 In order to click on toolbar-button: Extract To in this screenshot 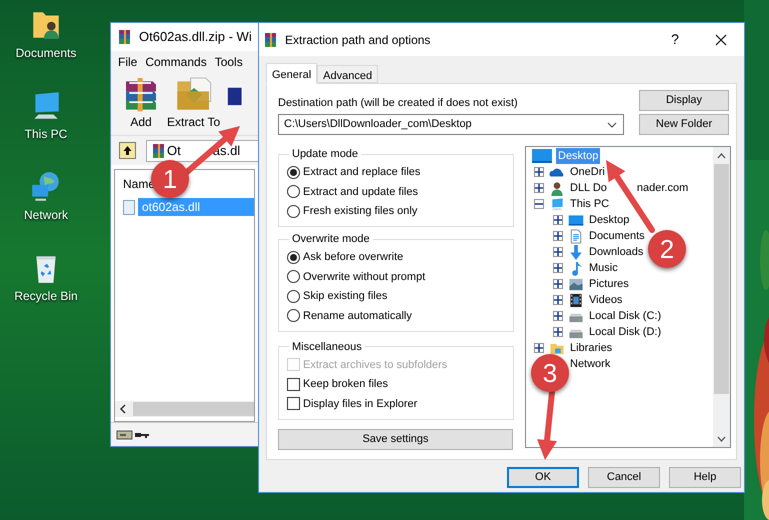, I will do `click(193, 102)`.